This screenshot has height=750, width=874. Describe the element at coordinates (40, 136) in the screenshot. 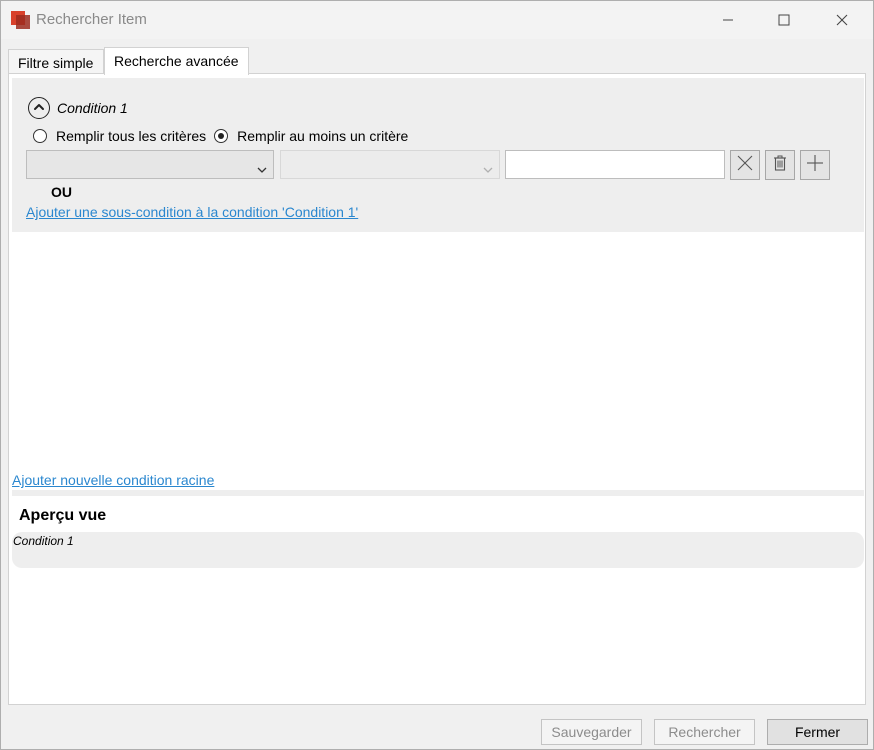

I see `radio-all-criteria` at that location.